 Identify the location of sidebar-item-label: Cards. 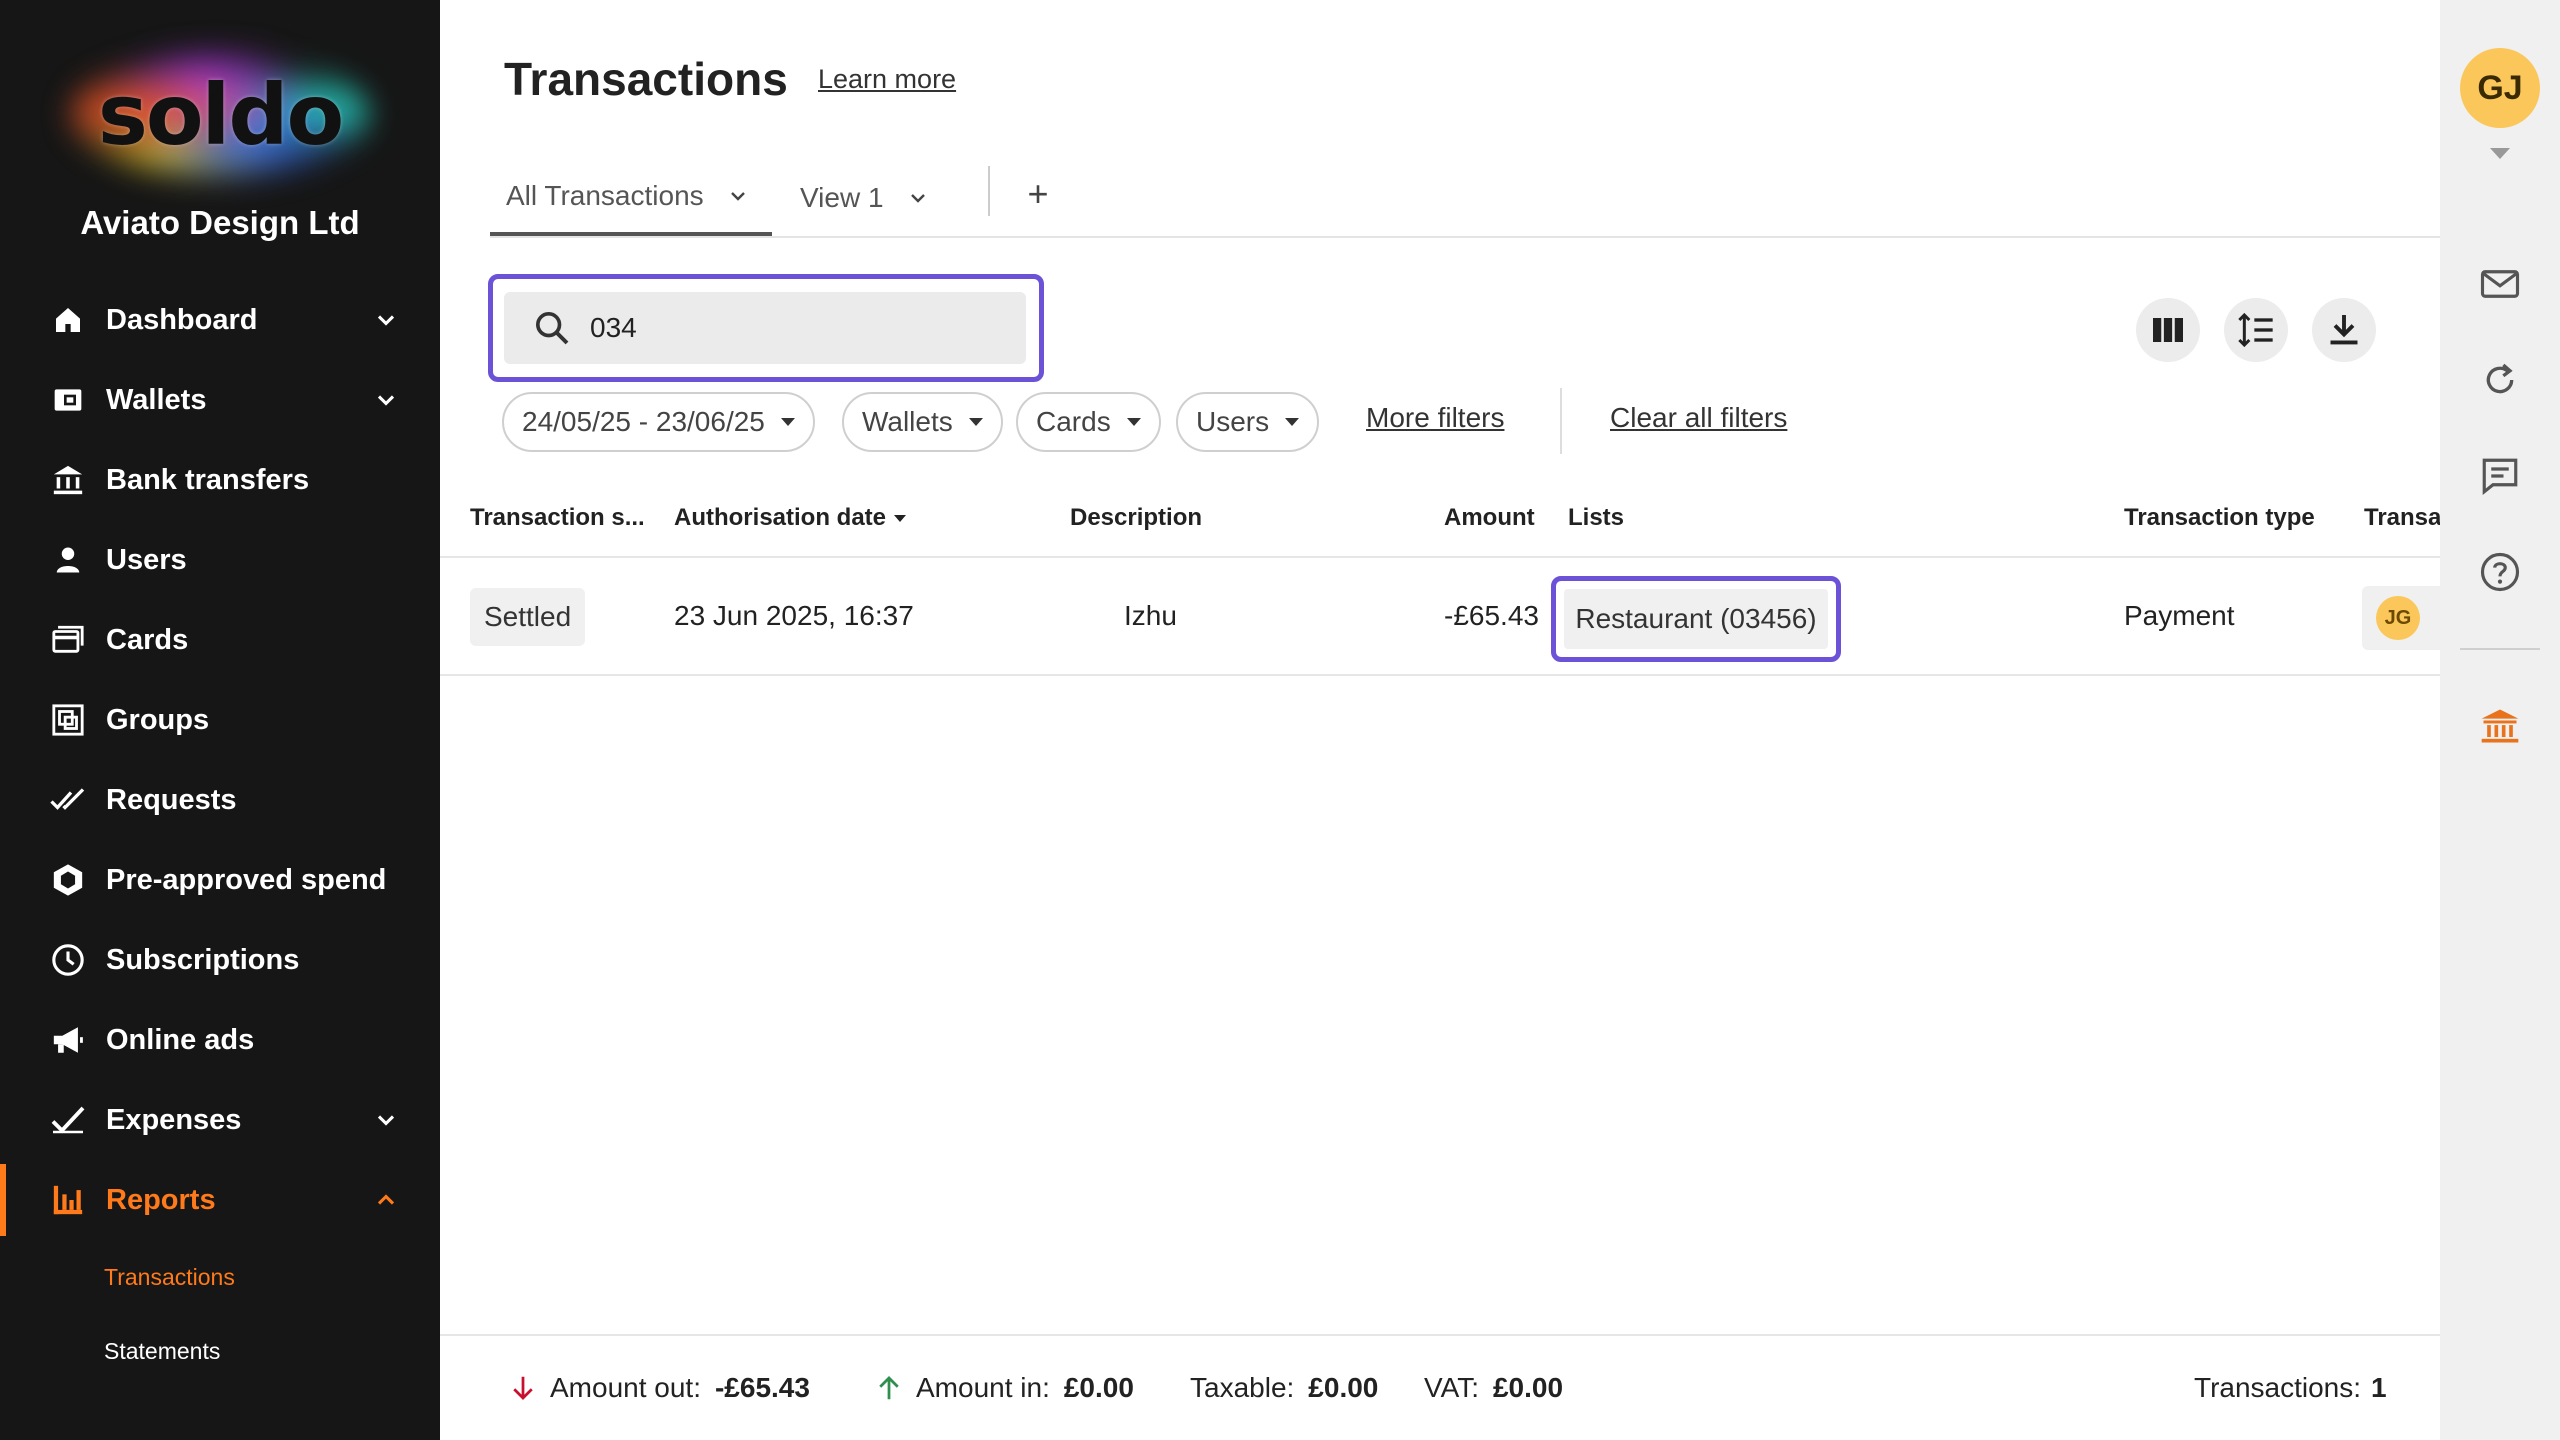
(147, 639).